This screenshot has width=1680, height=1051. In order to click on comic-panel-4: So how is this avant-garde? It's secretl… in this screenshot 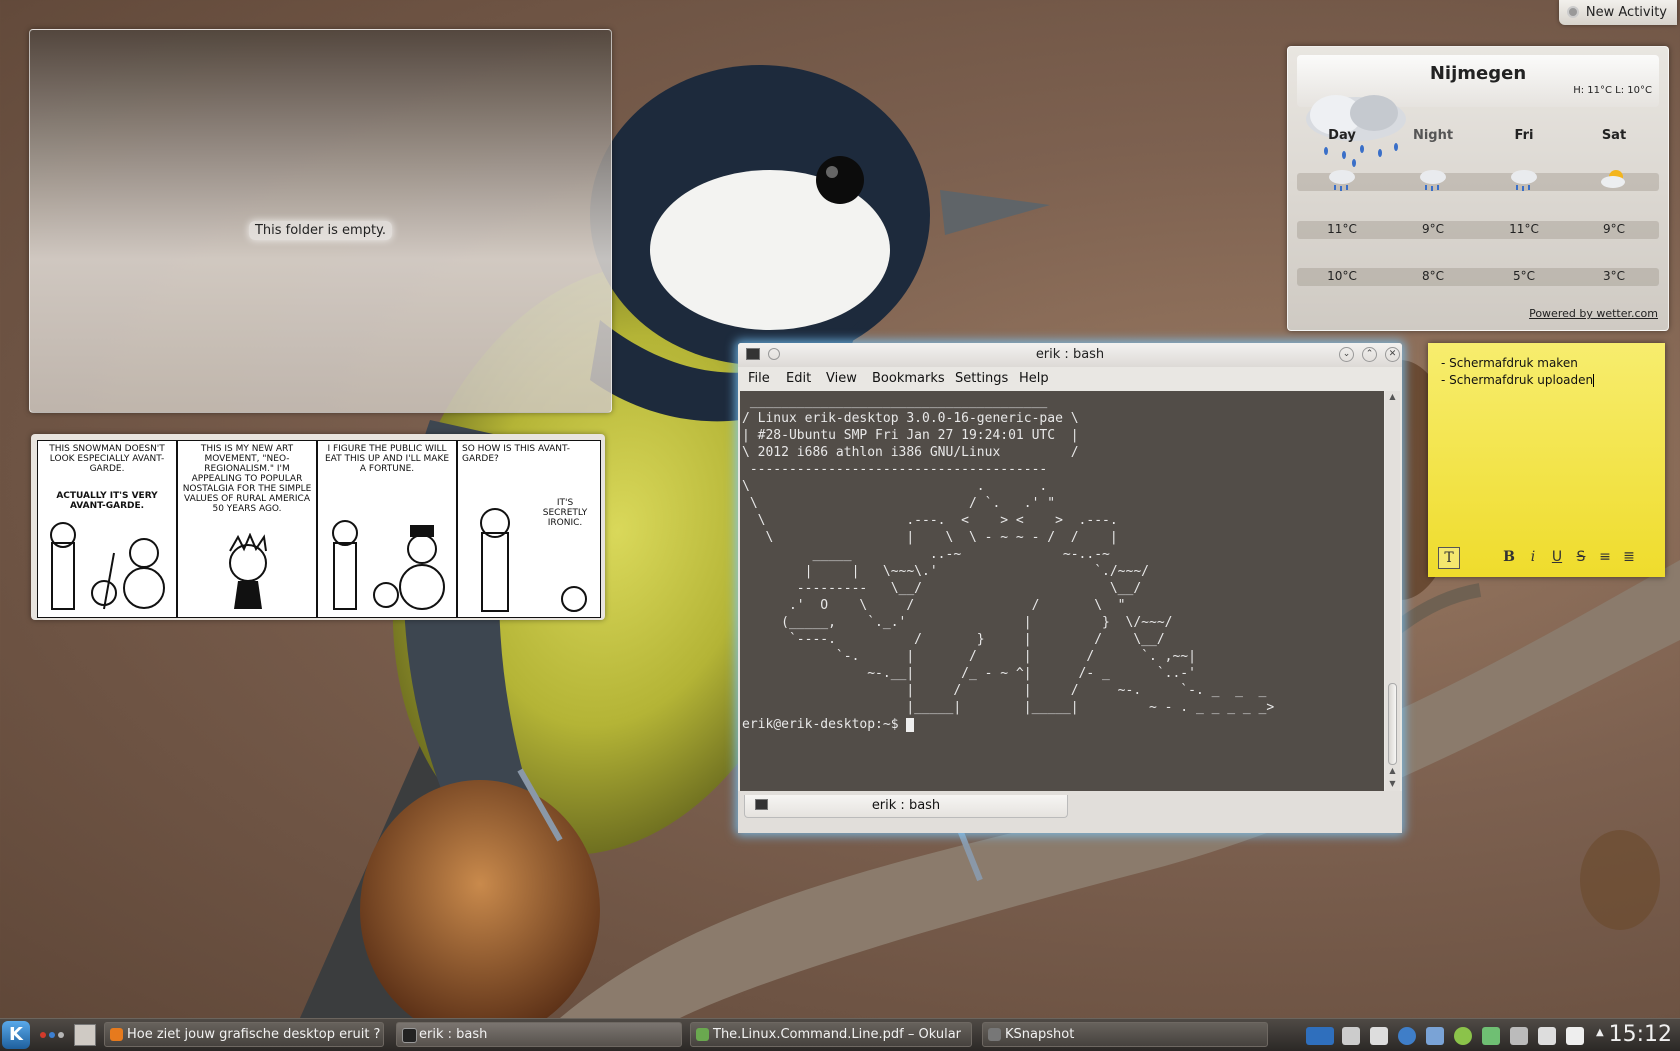, I will do `click(529, 529)`.